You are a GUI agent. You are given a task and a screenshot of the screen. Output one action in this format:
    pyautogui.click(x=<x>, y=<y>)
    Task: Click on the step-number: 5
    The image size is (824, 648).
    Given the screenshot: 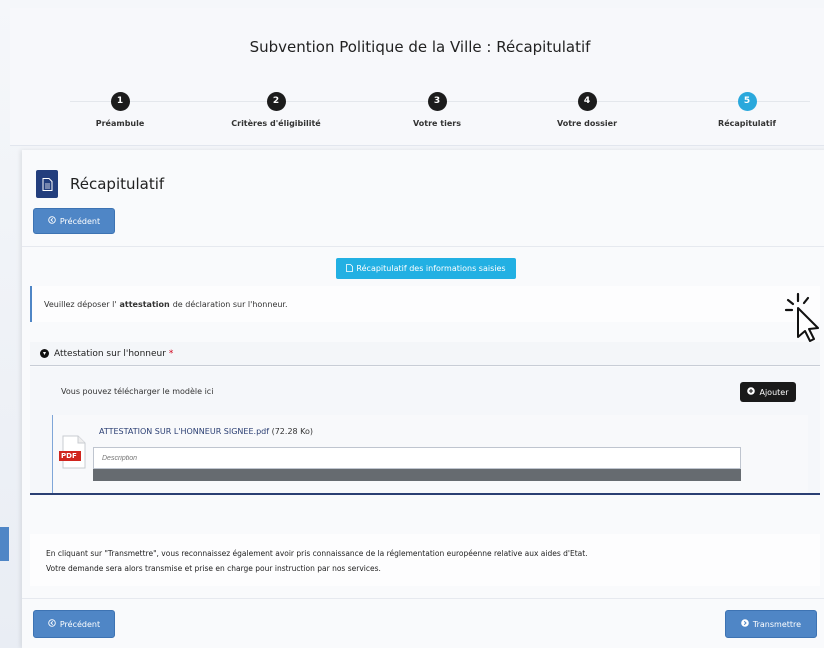 What is the action you would take?
    pyautogui.click(x=747, y=101)
    